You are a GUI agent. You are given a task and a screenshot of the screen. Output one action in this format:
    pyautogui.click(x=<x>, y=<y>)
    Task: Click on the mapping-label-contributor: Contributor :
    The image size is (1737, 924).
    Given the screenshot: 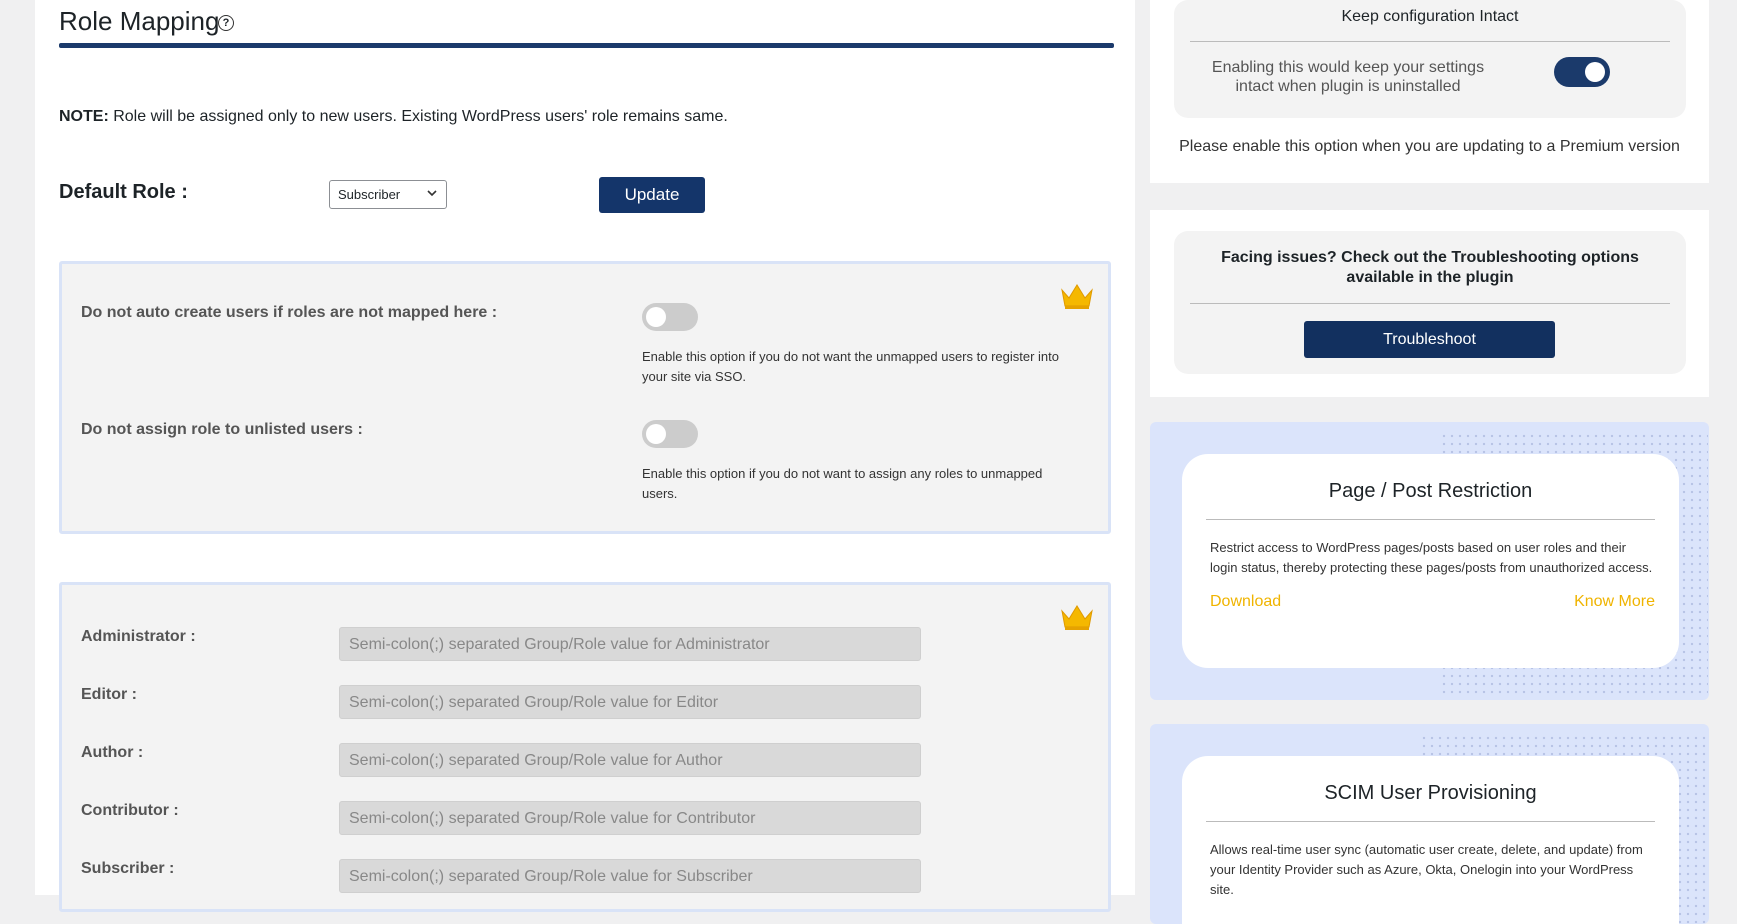 What is the action you would take?
    pyautogui.click(x=130, y=810)
    